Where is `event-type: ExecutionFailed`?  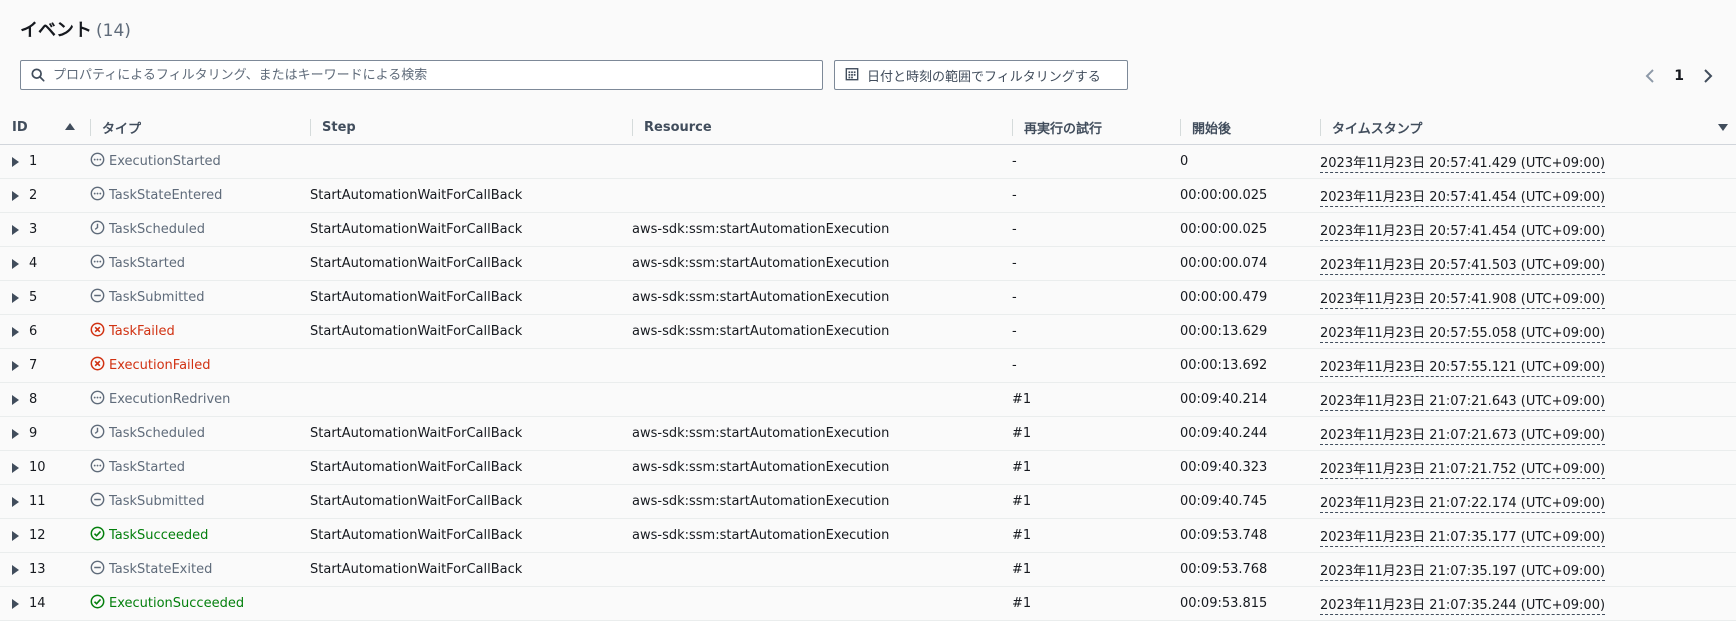
event-type: ExecutionFailed is located at coordinates (160, 365).